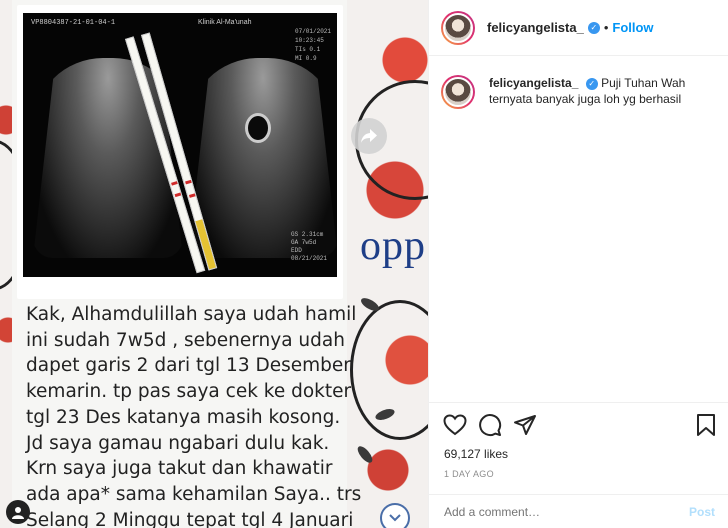 The width and height of the screenshot is (728, 528). I want to click on scan-id: VP8804387-21-01-04-1, so click(73, 23).